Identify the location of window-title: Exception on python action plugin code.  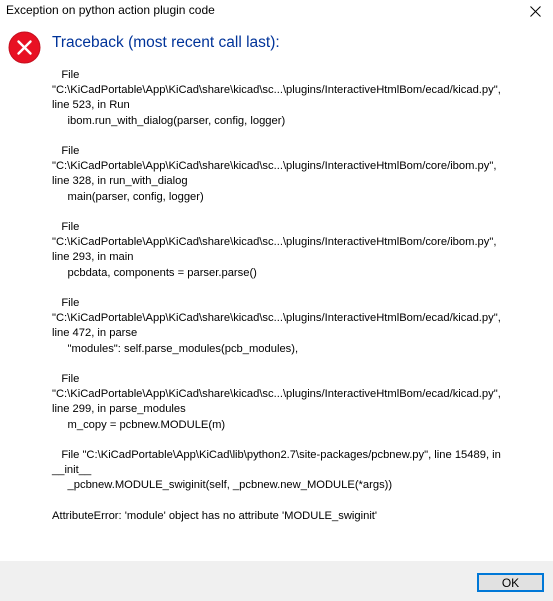
(110, 10).